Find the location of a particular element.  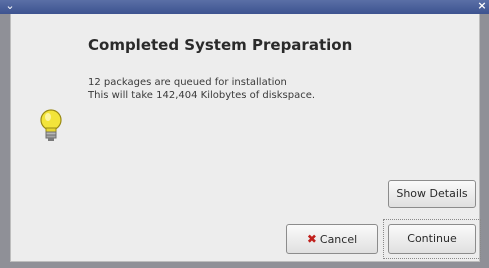

cancel-button-label: Cancel is located at coordinates (338, 239).